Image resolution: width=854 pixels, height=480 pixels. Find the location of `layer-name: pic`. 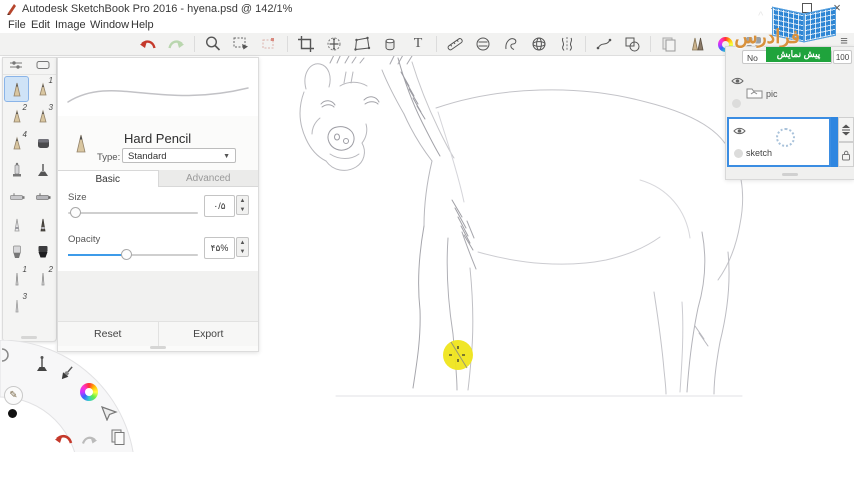

layer-name: pic is located at coordinates (772, 94).